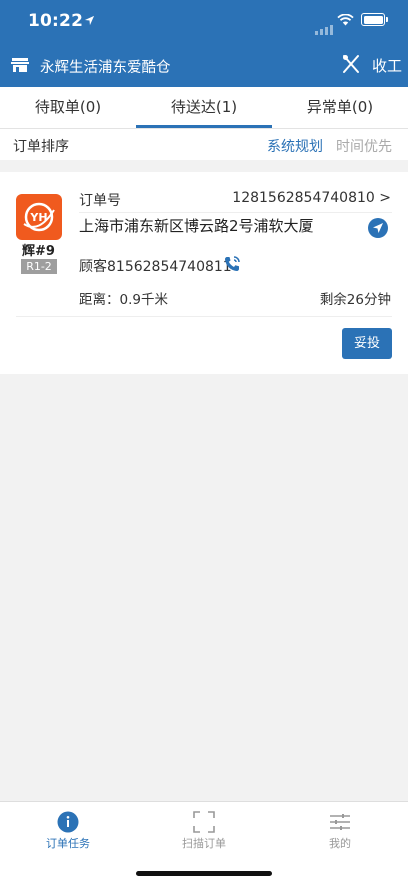  Describe the element at coordinates (232, 264) in the screenshot. I see `phone-call-icon` at that location.